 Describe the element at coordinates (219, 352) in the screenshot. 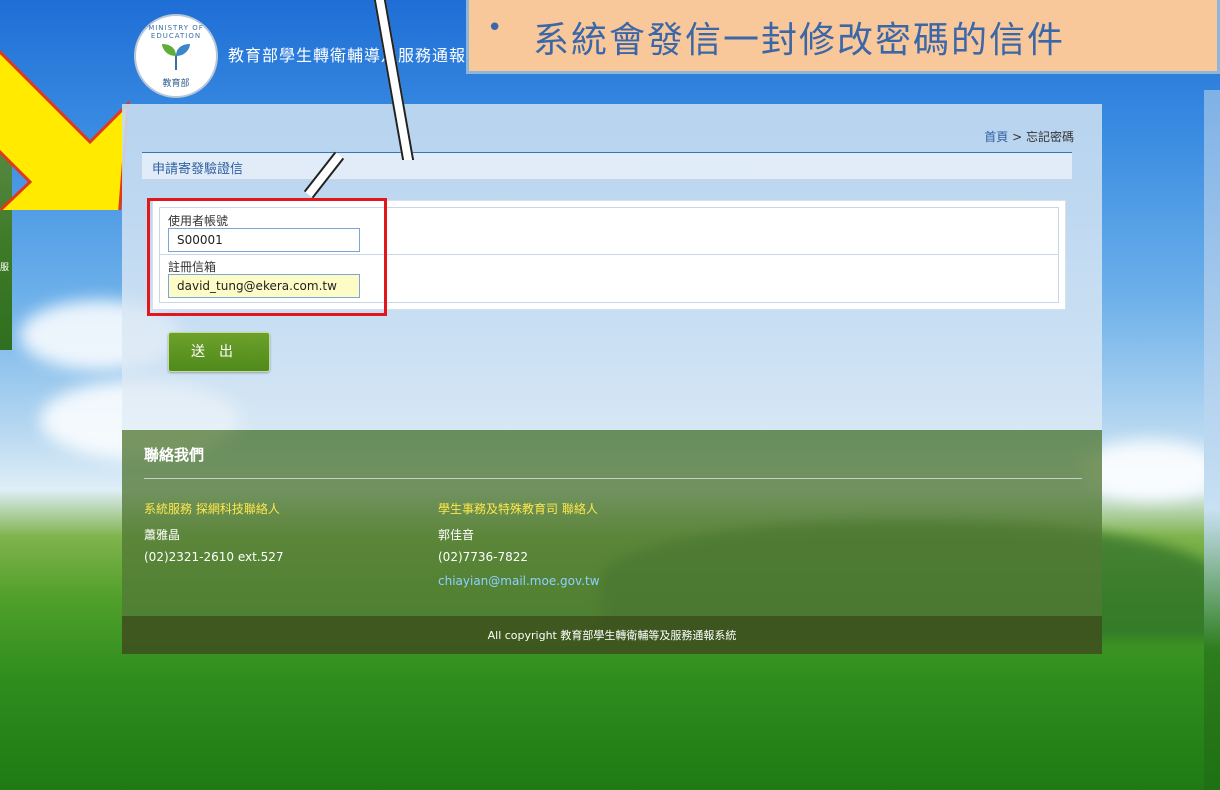

I see `submit-button: 送出` at that location.